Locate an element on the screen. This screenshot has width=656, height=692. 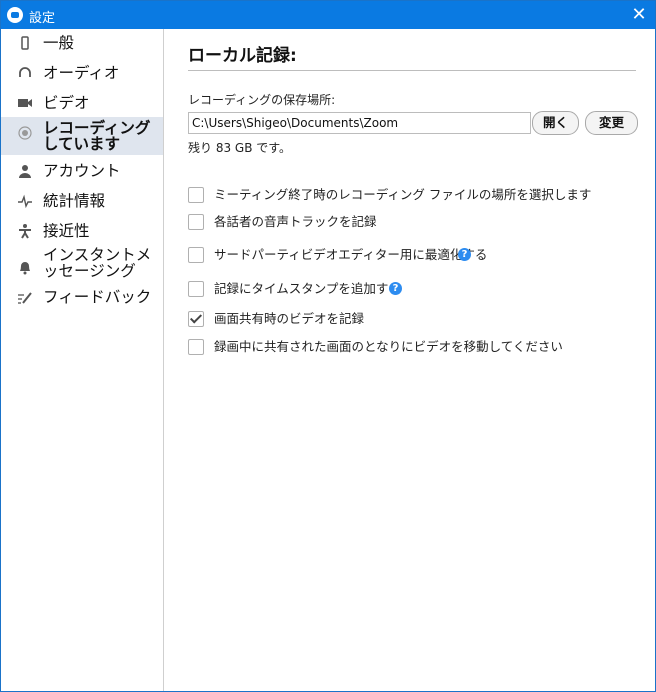
feedback-pencil-icon is located at coordinates (25, 297).